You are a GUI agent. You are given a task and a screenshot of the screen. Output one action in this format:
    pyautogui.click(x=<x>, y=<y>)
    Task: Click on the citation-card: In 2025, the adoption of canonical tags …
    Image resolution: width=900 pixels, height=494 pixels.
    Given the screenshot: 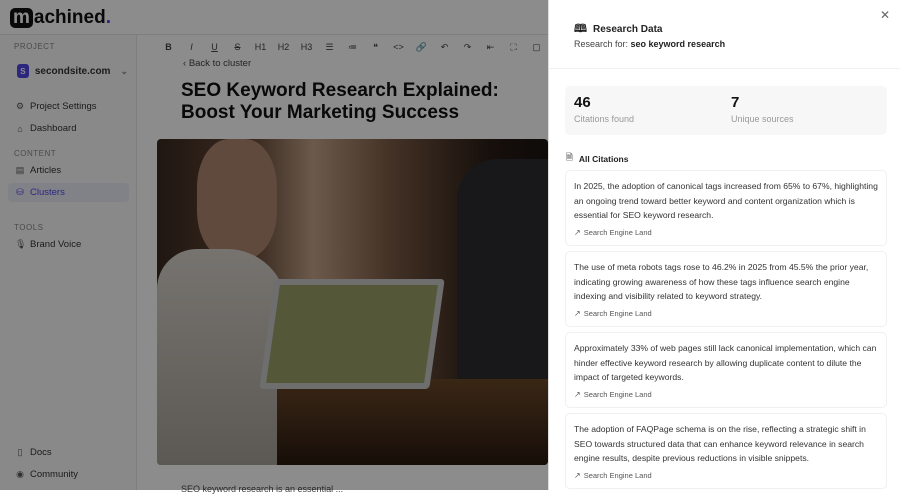 What is the action you would take?
    pyautogui.click(x=726, y=208)
    